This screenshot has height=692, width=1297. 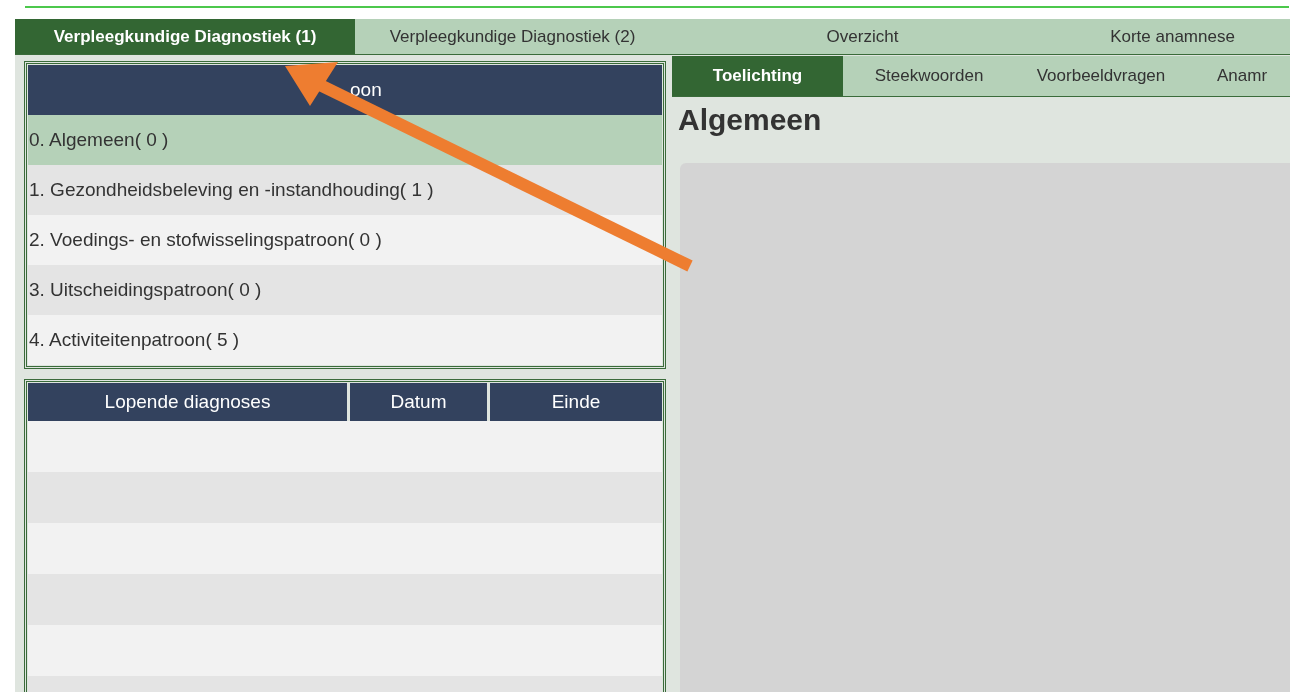 I want to click on tab: Steekwoorden, so click(x=929, y=76).